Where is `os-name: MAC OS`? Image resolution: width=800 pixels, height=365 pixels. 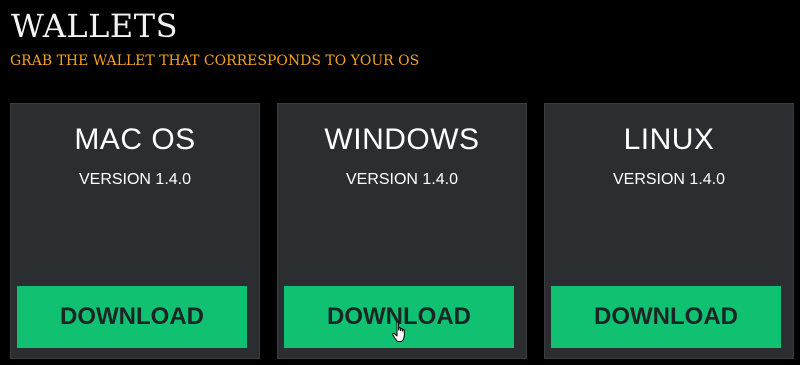
os-name: MAC OS is located at coordinates (135, 139).